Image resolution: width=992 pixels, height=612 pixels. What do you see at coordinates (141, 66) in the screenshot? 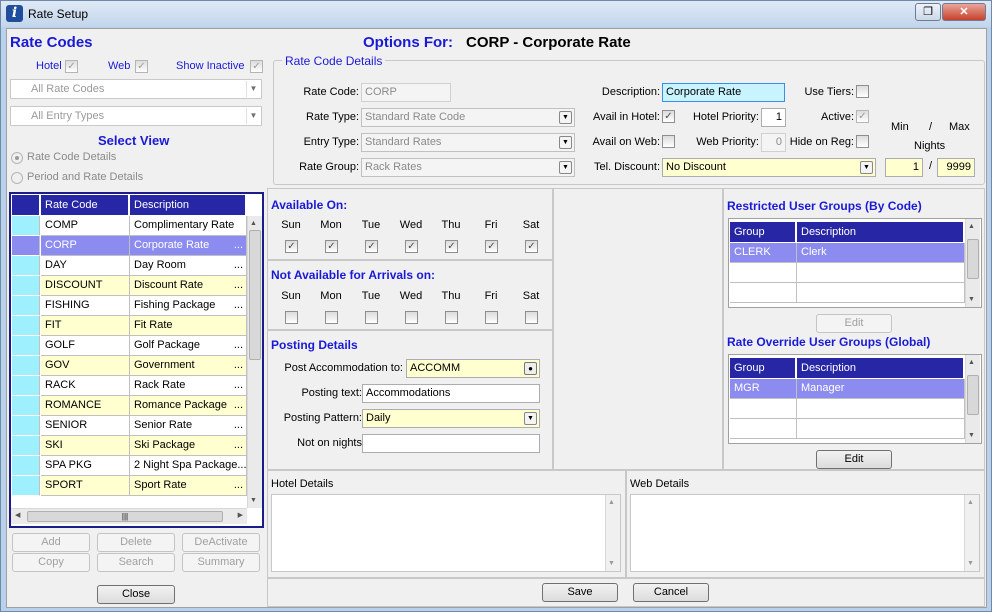
I see `web-filter-checkbox: ✓` at bounding box center [141, 66].